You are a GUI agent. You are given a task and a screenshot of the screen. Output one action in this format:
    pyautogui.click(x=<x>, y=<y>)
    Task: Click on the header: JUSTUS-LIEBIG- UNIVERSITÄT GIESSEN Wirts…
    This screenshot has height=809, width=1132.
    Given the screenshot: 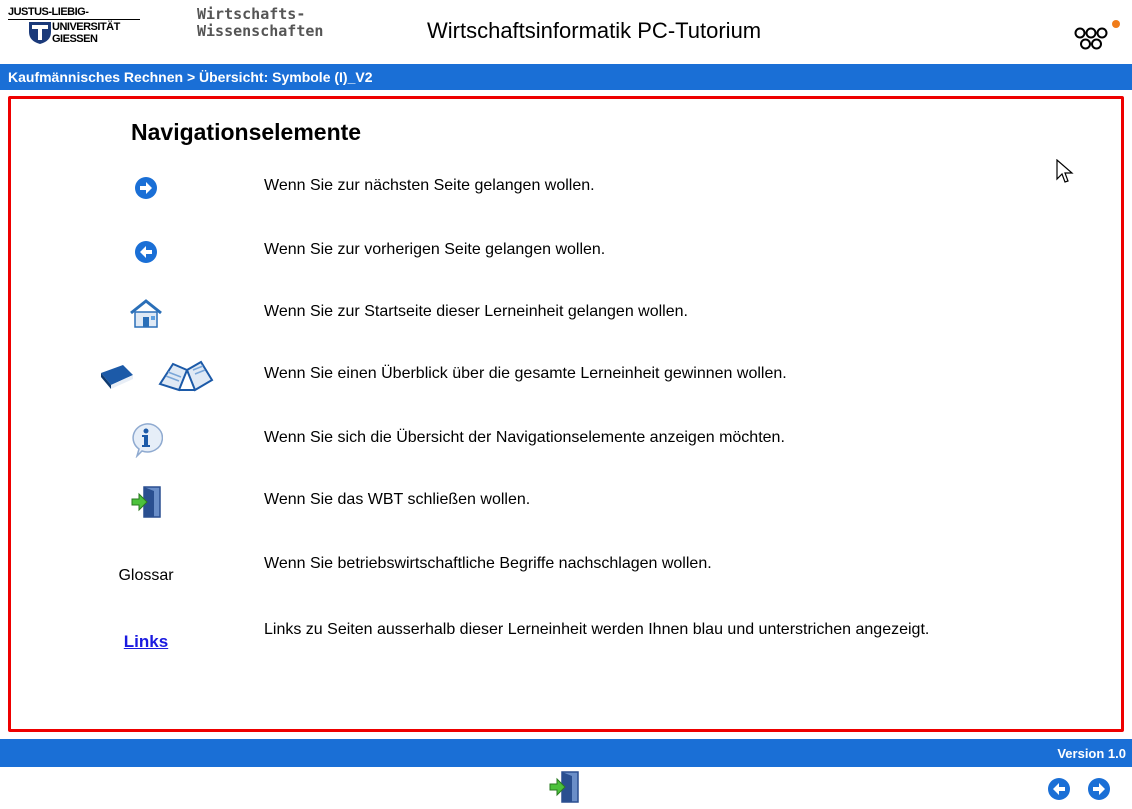 What is the action you would take?
    pyautogui.click(x=566, y=32)
    